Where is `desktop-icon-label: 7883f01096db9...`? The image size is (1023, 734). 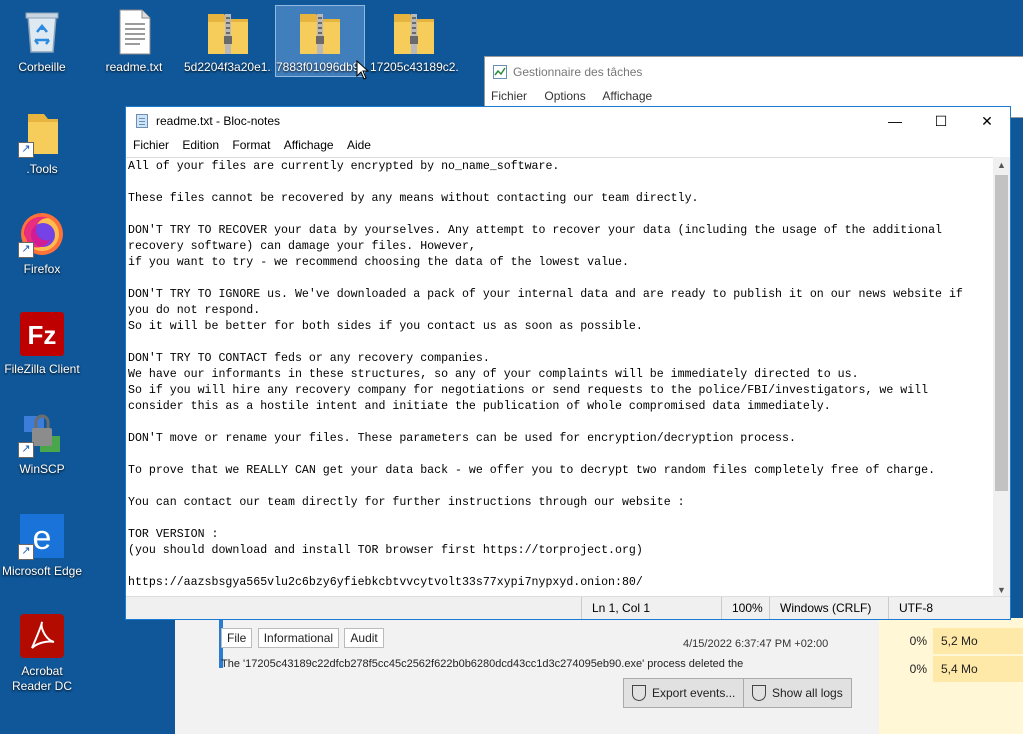
desktop-icon-label: 7883f01096db9... is located at coordinates (320, 67).